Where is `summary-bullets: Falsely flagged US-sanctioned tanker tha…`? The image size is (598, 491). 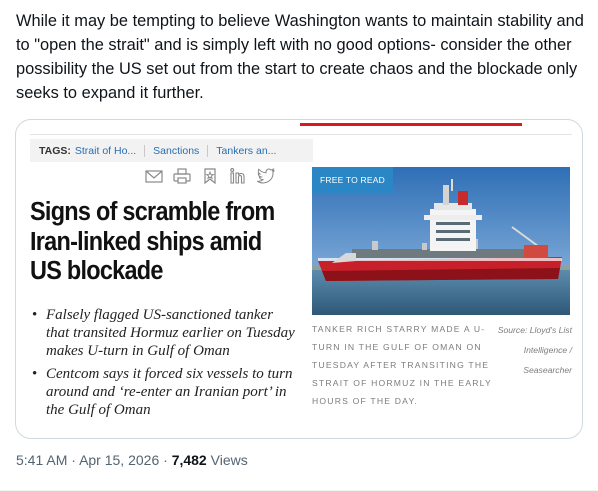 summary-bullets: Falsely flagged US-sanctioned tanker tha… is located at coordinates (162, 365).